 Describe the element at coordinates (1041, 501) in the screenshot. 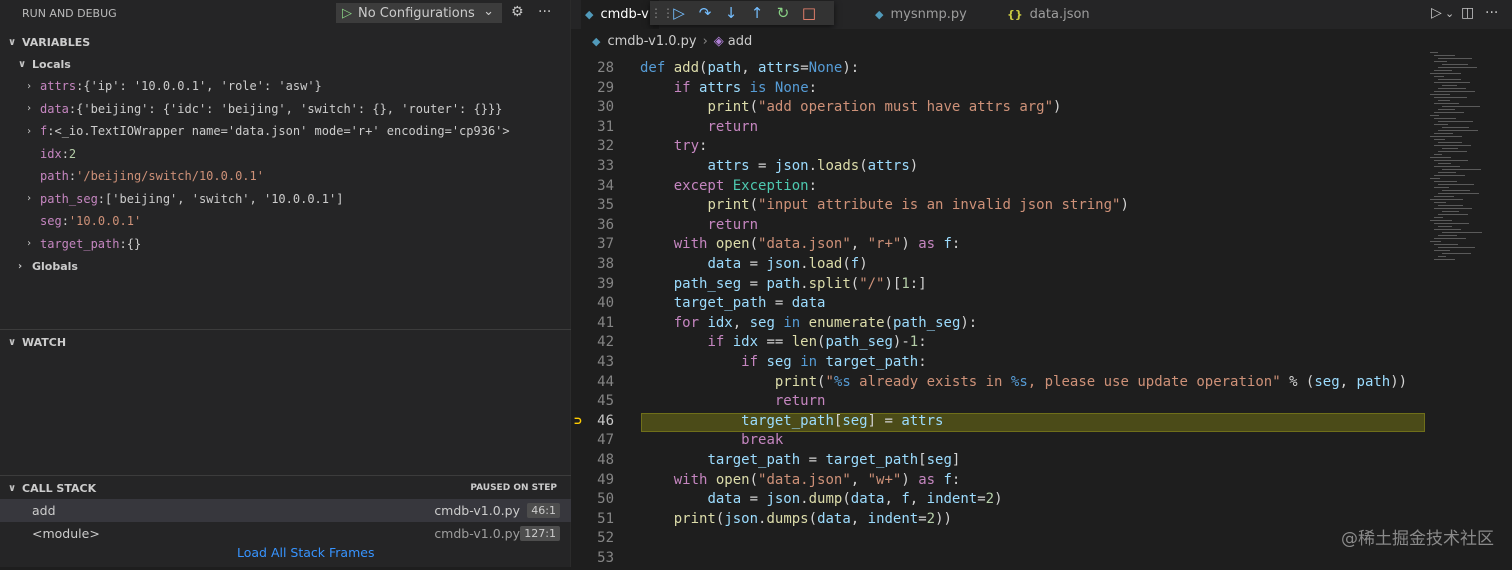

I see `code-line: 50 data = json.dump(data, f, indent=2)` at that location.